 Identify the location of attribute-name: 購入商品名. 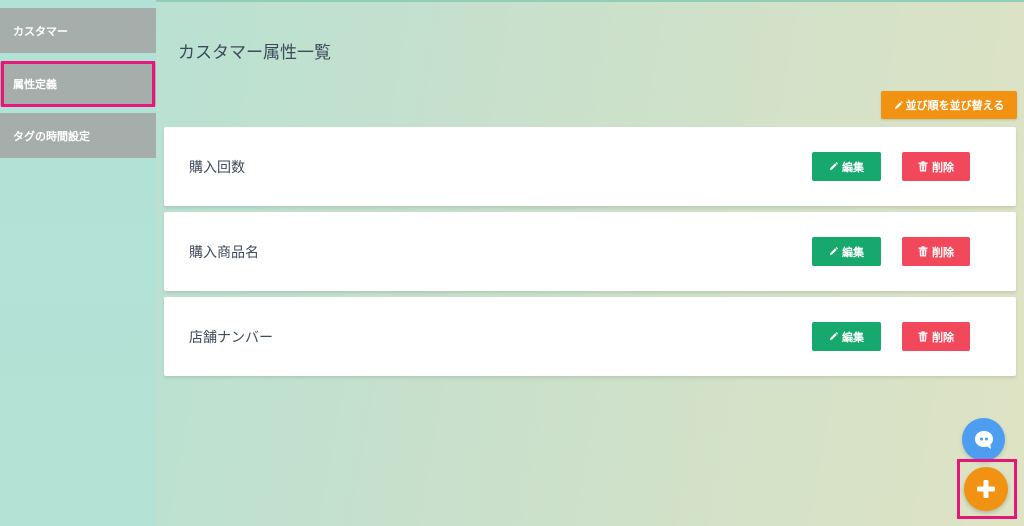
(224, 252).